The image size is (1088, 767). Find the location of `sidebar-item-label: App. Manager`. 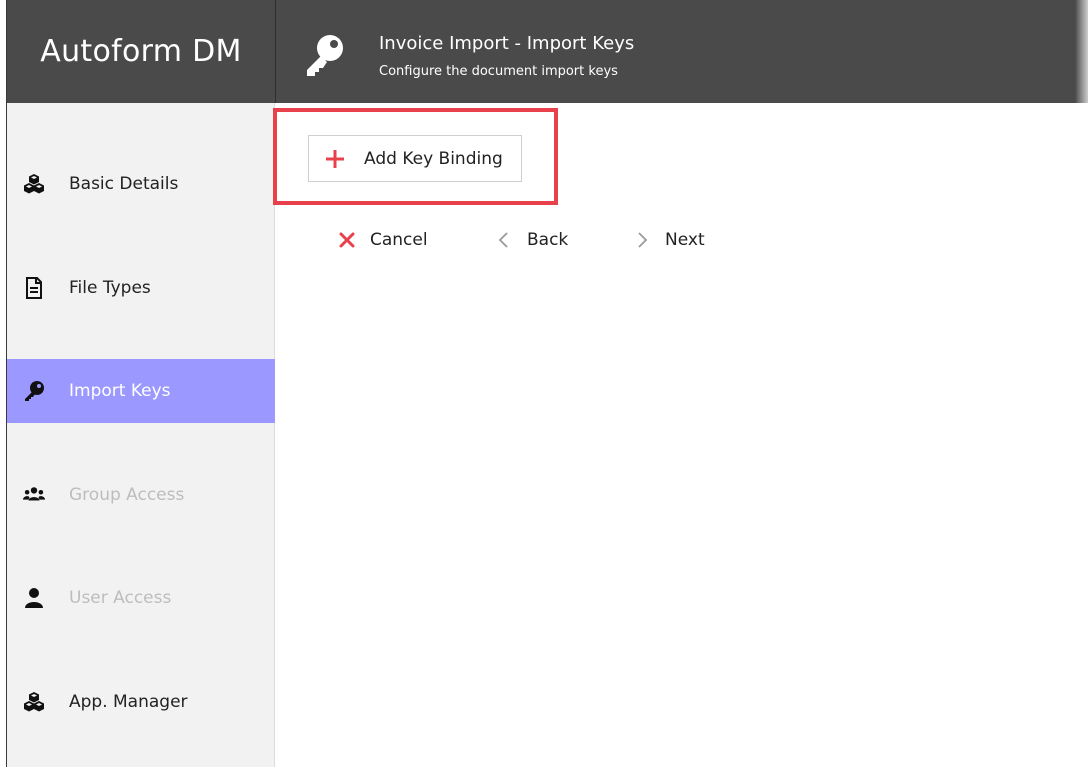

sidebar-item-label: App. Manager is located at coordinates (128, 702).